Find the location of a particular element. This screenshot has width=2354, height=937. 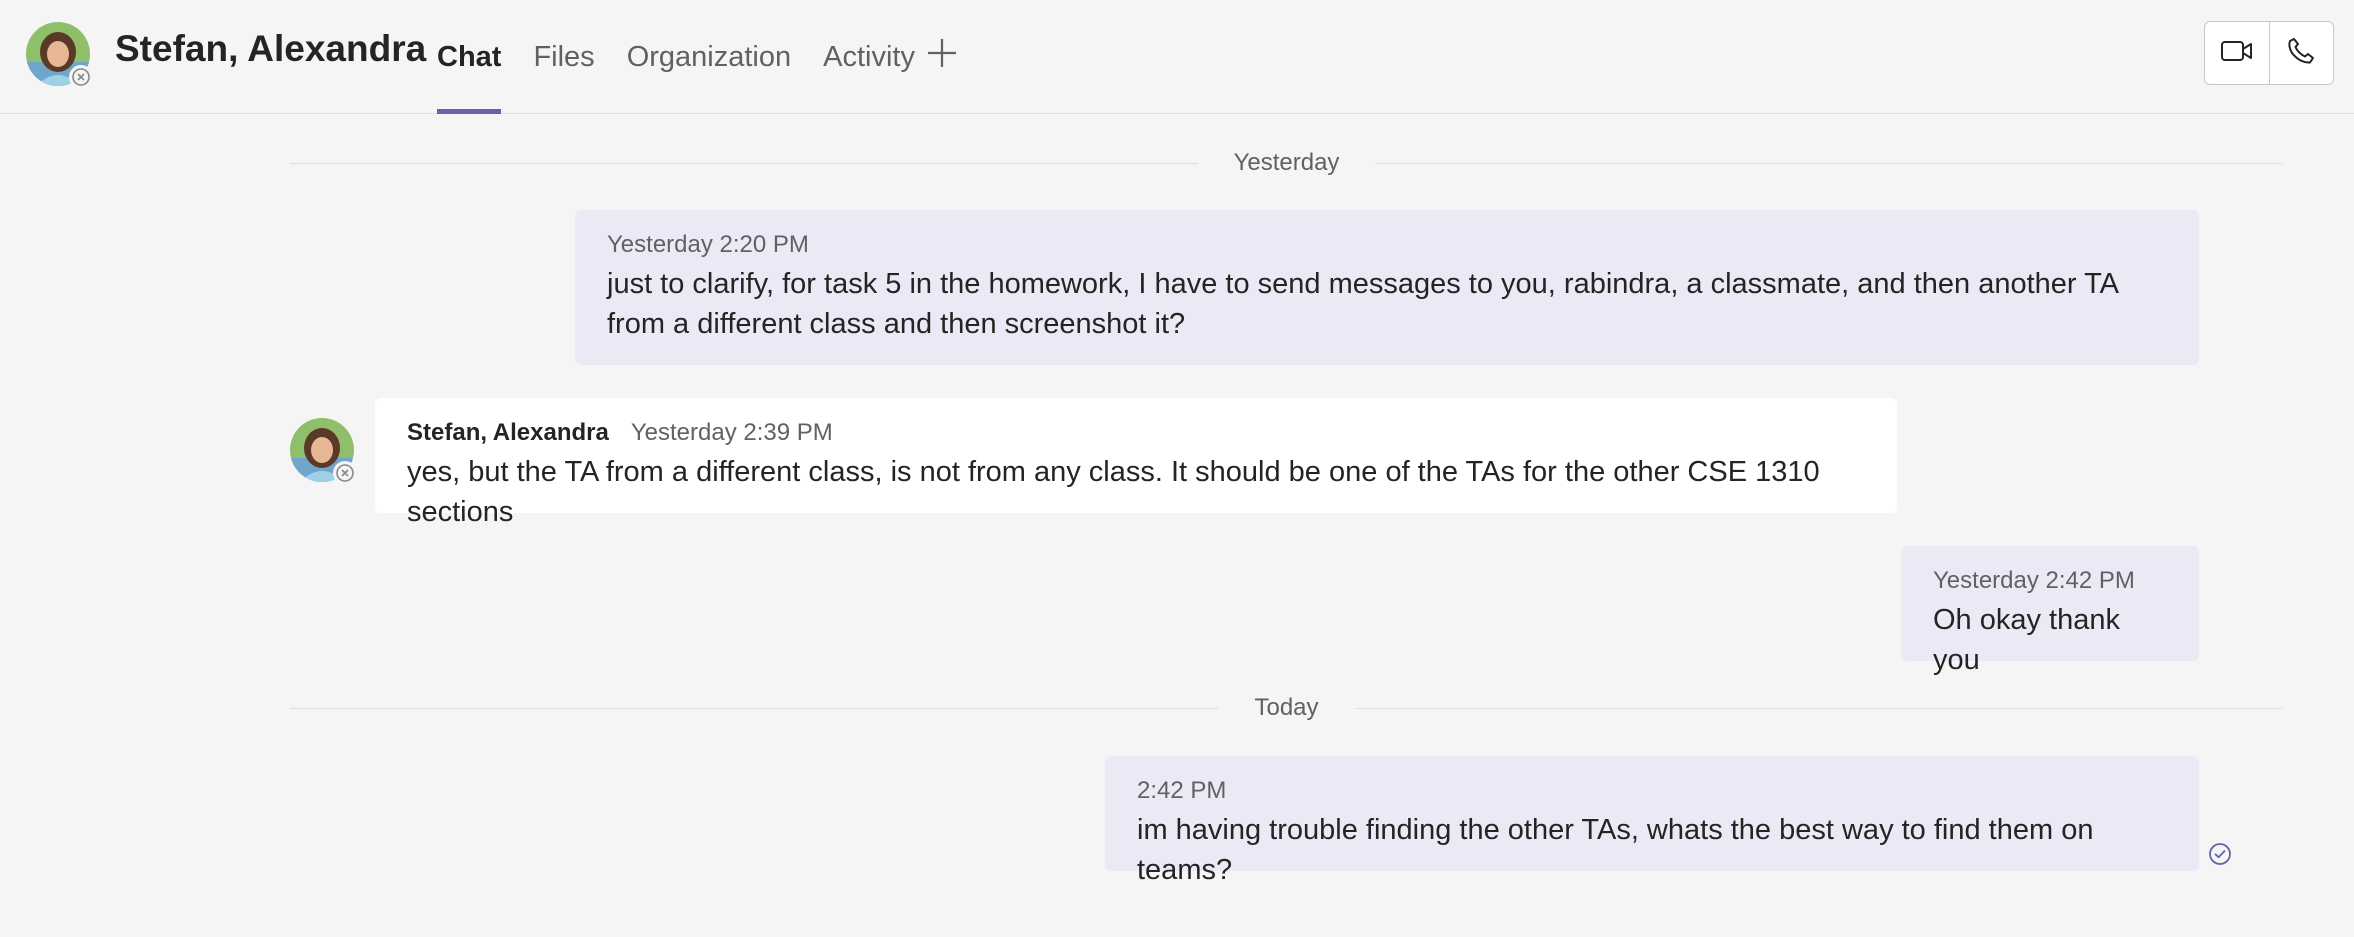

tab-files: Files is located at coordinates (563, 57).